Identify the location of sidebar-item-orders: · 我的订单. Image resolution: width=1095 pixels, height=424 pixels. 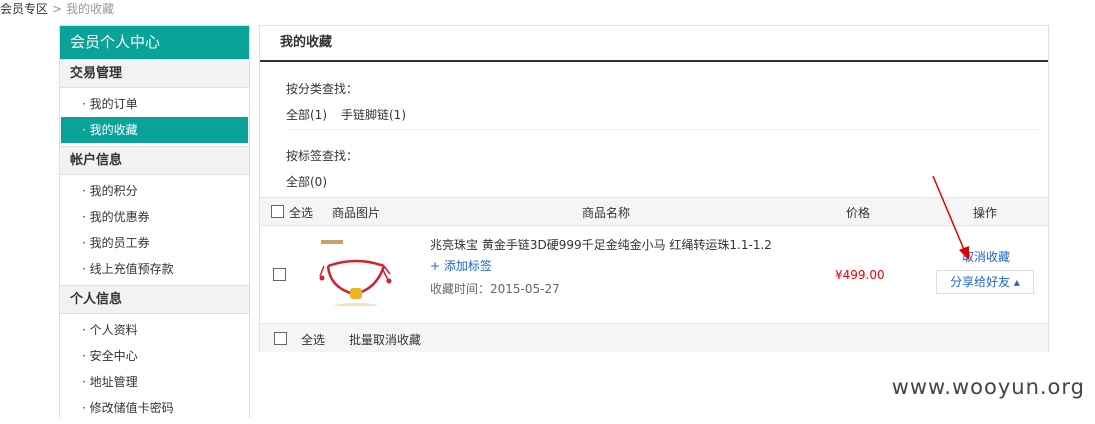
(154, 104).